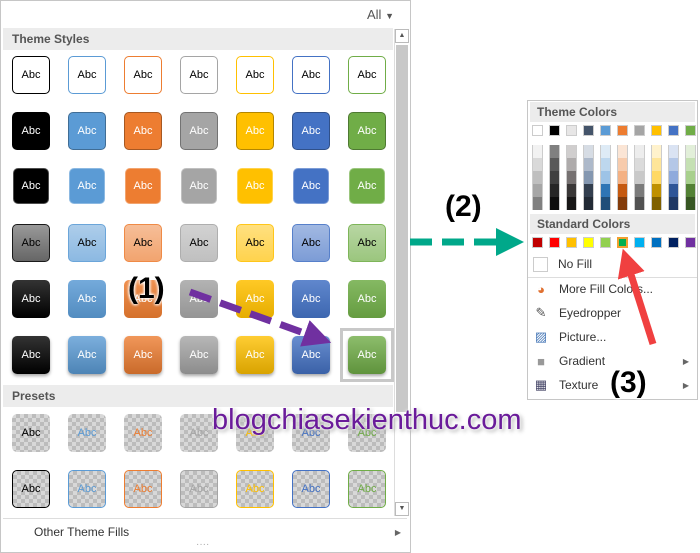  Describe the element at coordinates (402, 509) in the screenshot. I see `scroll-down-button: ▼` at that location.